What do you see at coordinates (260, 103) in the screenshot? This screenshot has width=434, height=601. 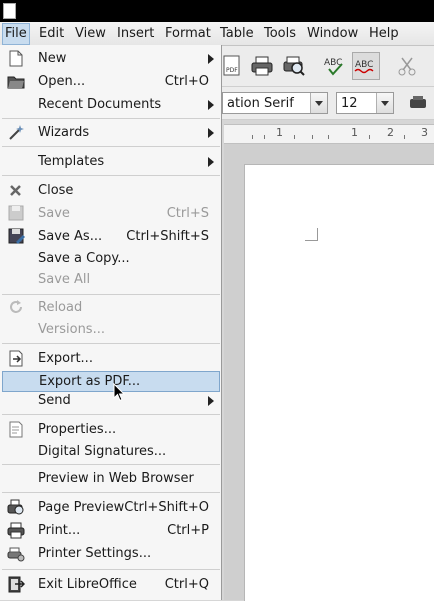 I see `font-name-value: ation Serif` at bounding box center [260, 103].